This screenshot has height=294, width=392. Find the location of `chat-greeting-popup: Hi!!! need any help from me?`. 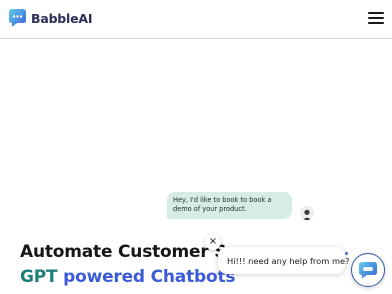

chat-greeting-popup: Hi!!! need any help from me? is located at coordinates (284, 260).